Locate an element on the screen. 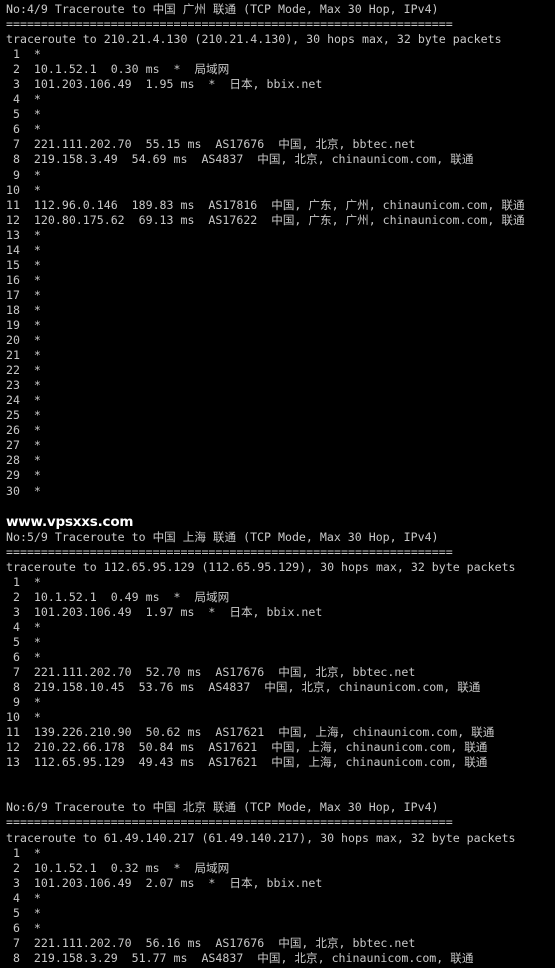  hop-row: 27 * is located at coordinates (23, 445).